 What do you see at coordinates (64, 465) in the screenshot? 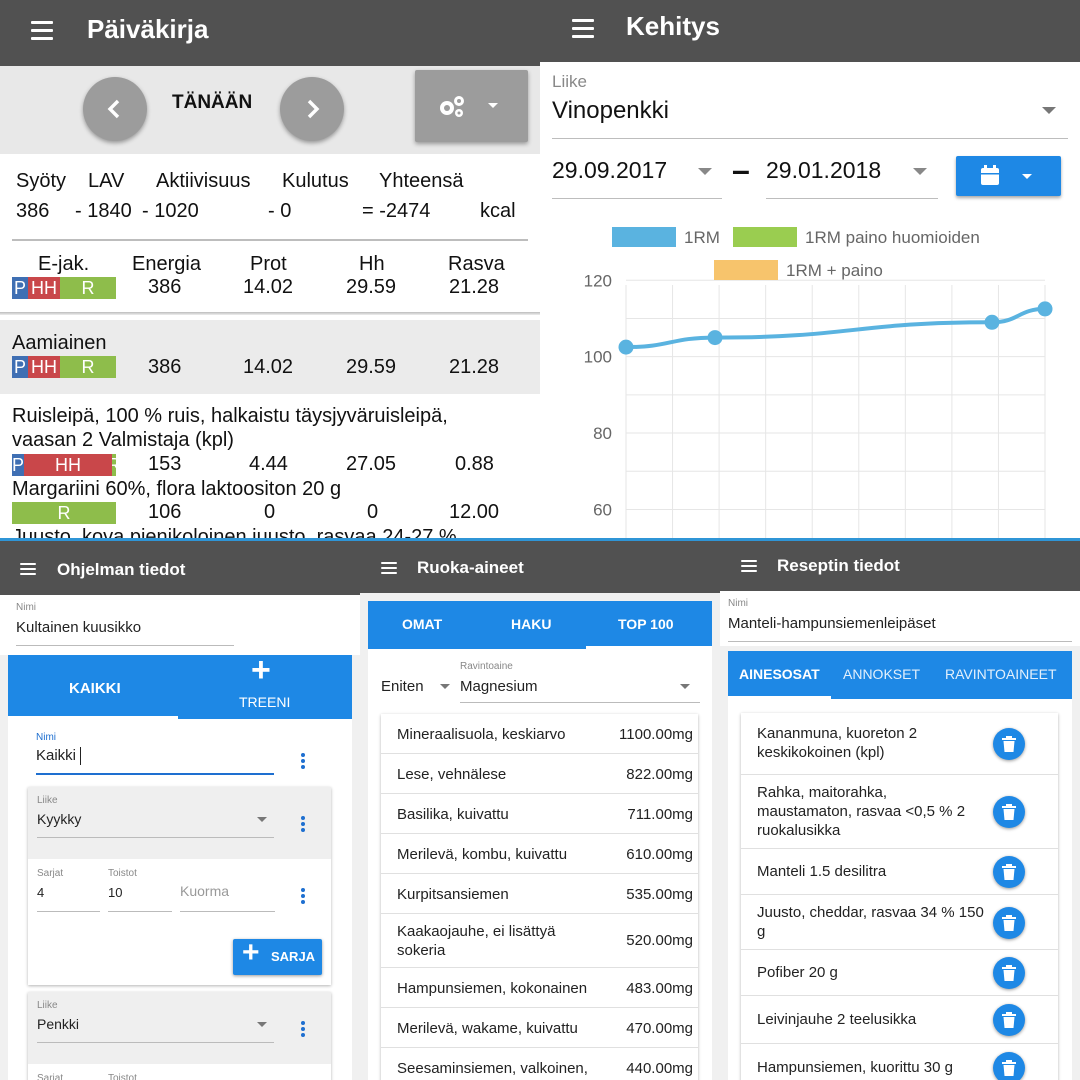
I see `food-macro-bar: P HH R` at bounding box center [64, 465].